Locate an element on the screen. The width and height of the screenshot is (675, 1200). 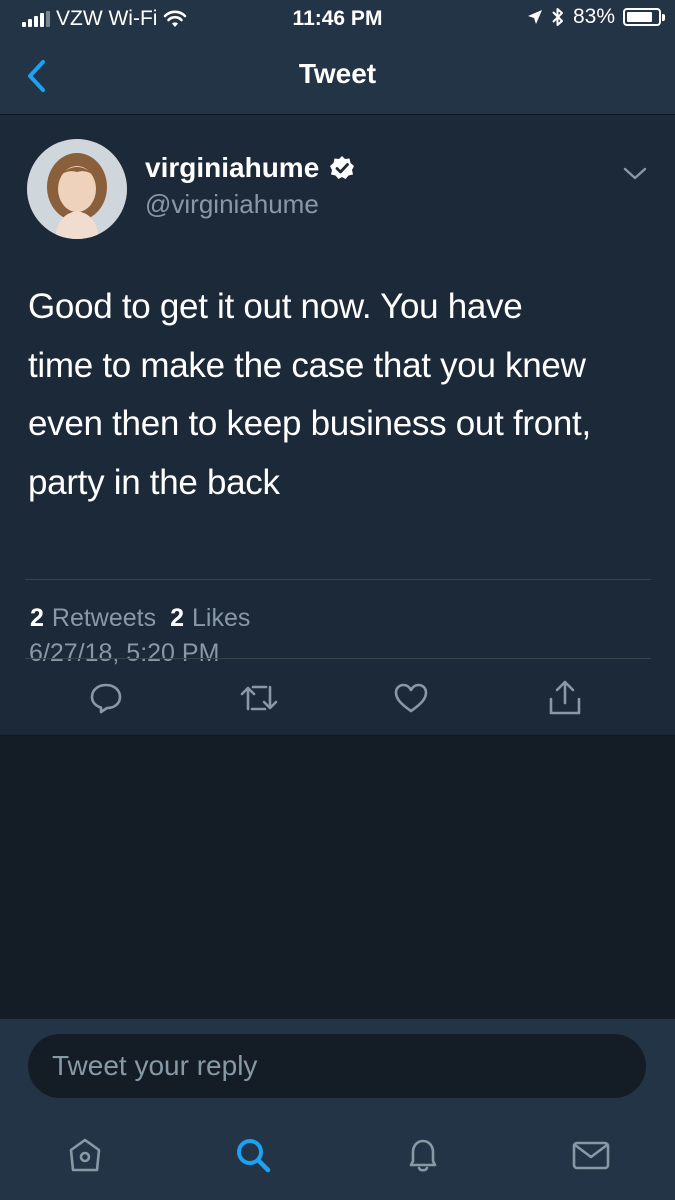
reply-icon is located at coordinates (106, 698).